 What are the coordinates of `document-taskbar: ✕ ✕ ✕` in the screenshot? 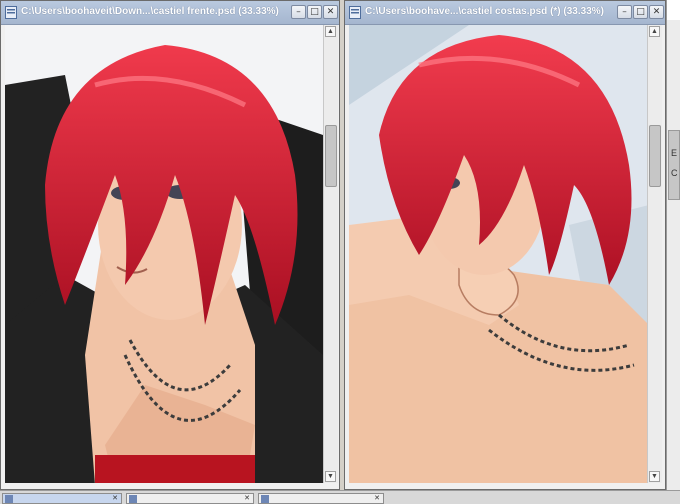 It's located at (340, 497).